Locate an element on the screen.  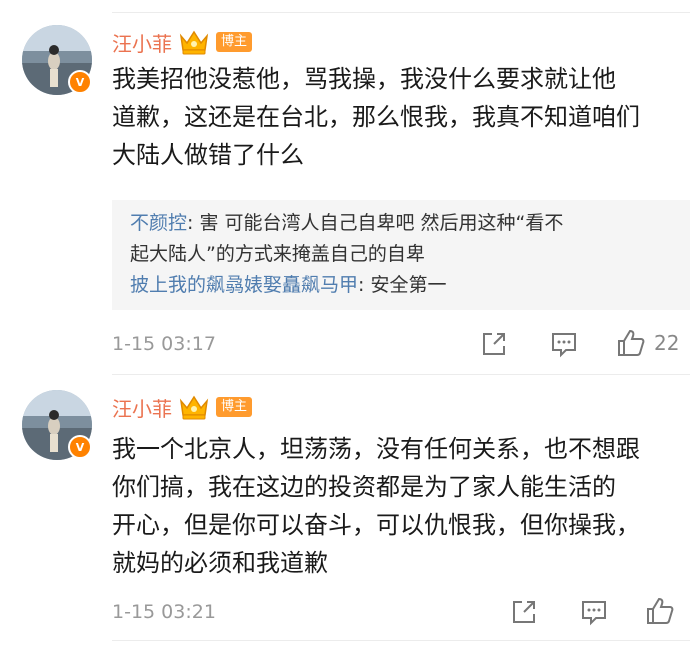
timestamp: 1-15 03:21 is located at coordinates (164, 612).